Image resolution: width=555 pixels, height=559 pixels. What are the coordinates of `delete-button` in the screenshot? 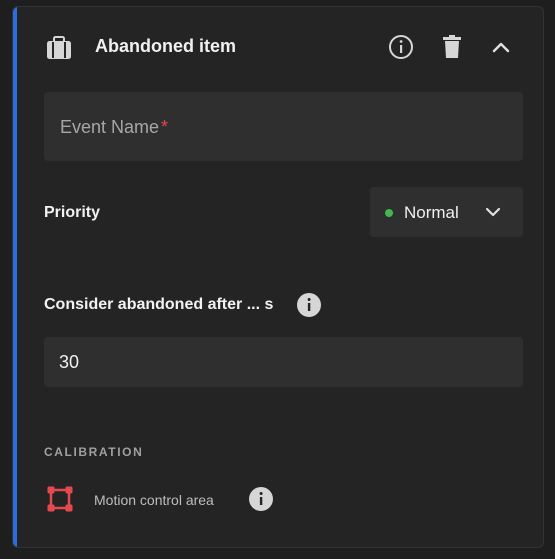 It's located at (452, 47).